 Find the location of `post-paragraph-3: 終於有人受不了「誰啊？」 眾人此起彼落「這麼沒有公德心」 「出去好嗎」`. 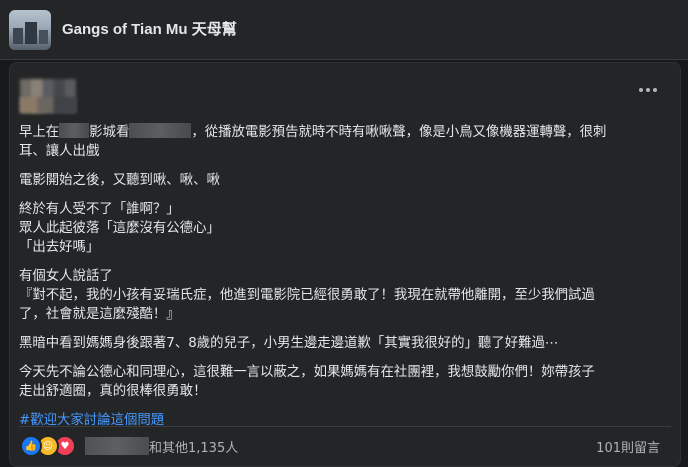

post-paragraph-3: 終於有人受不了「誰啊？」 眾人此起彼落「這麼沒有公德心」 「出去好嗎」 is located at coordinates (344, 228).